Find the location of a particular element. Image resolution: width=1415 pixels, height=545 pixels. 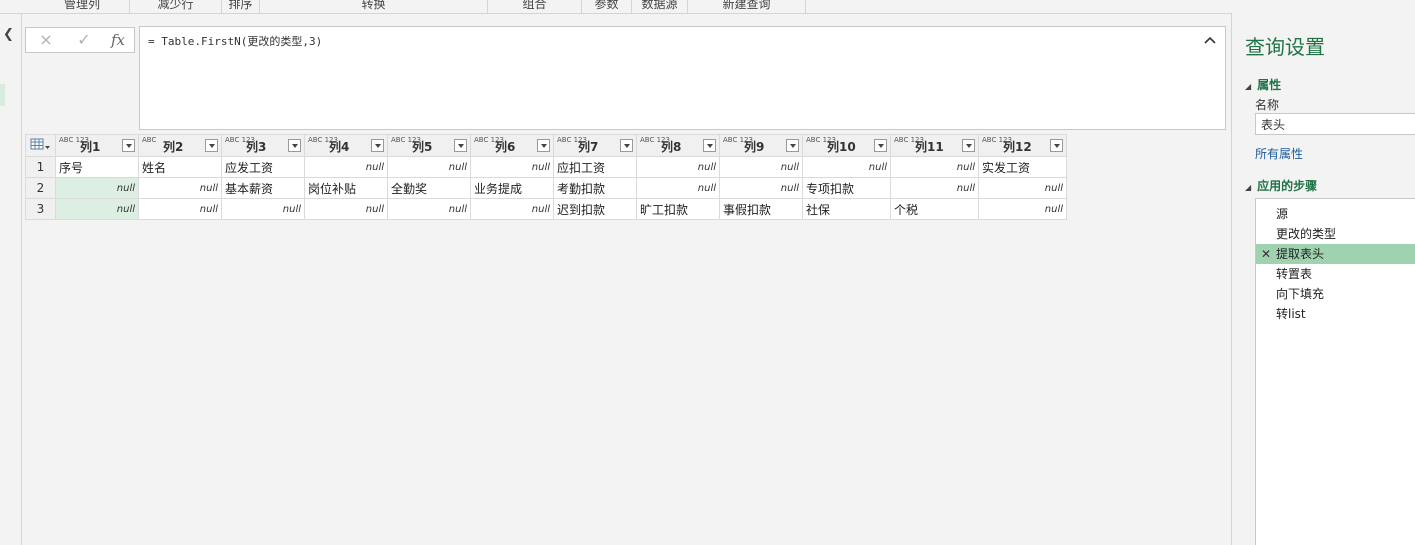

applied-steps-section-header: ◢ 应用的步骤 is located at coordinates (1281, 185).